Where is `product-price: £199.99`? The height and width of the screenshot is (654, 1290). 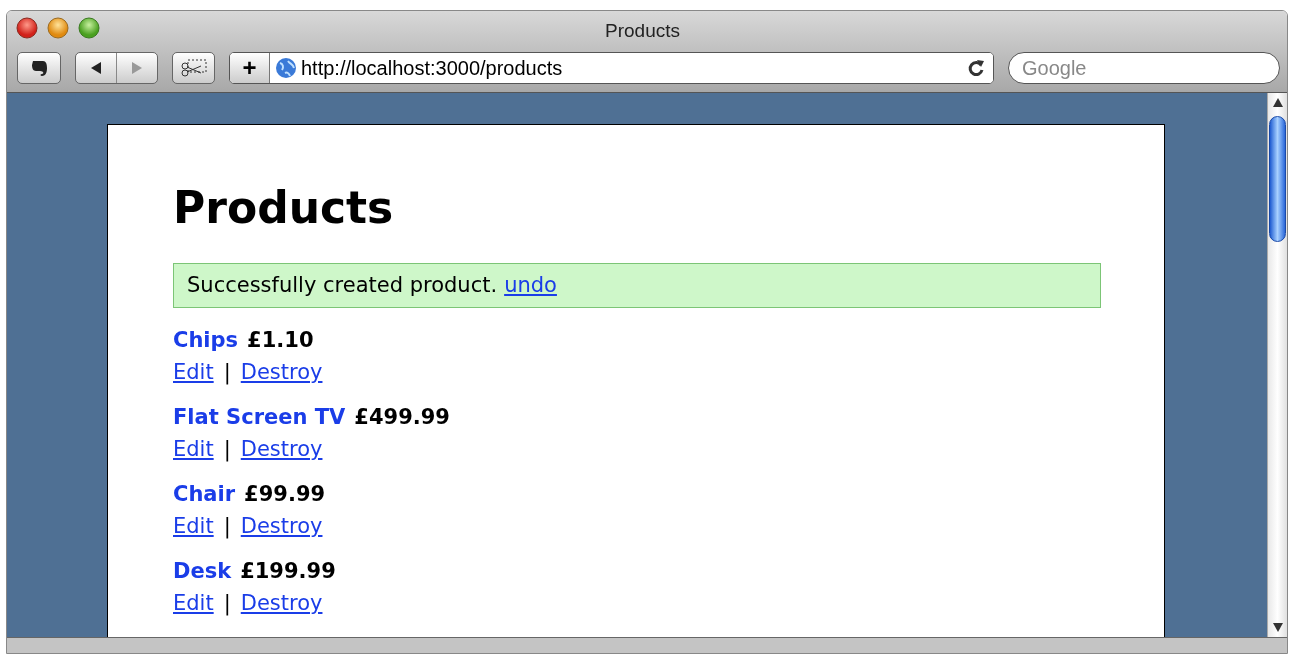 product-price: £199.99 is located at coordinates (288, 571).